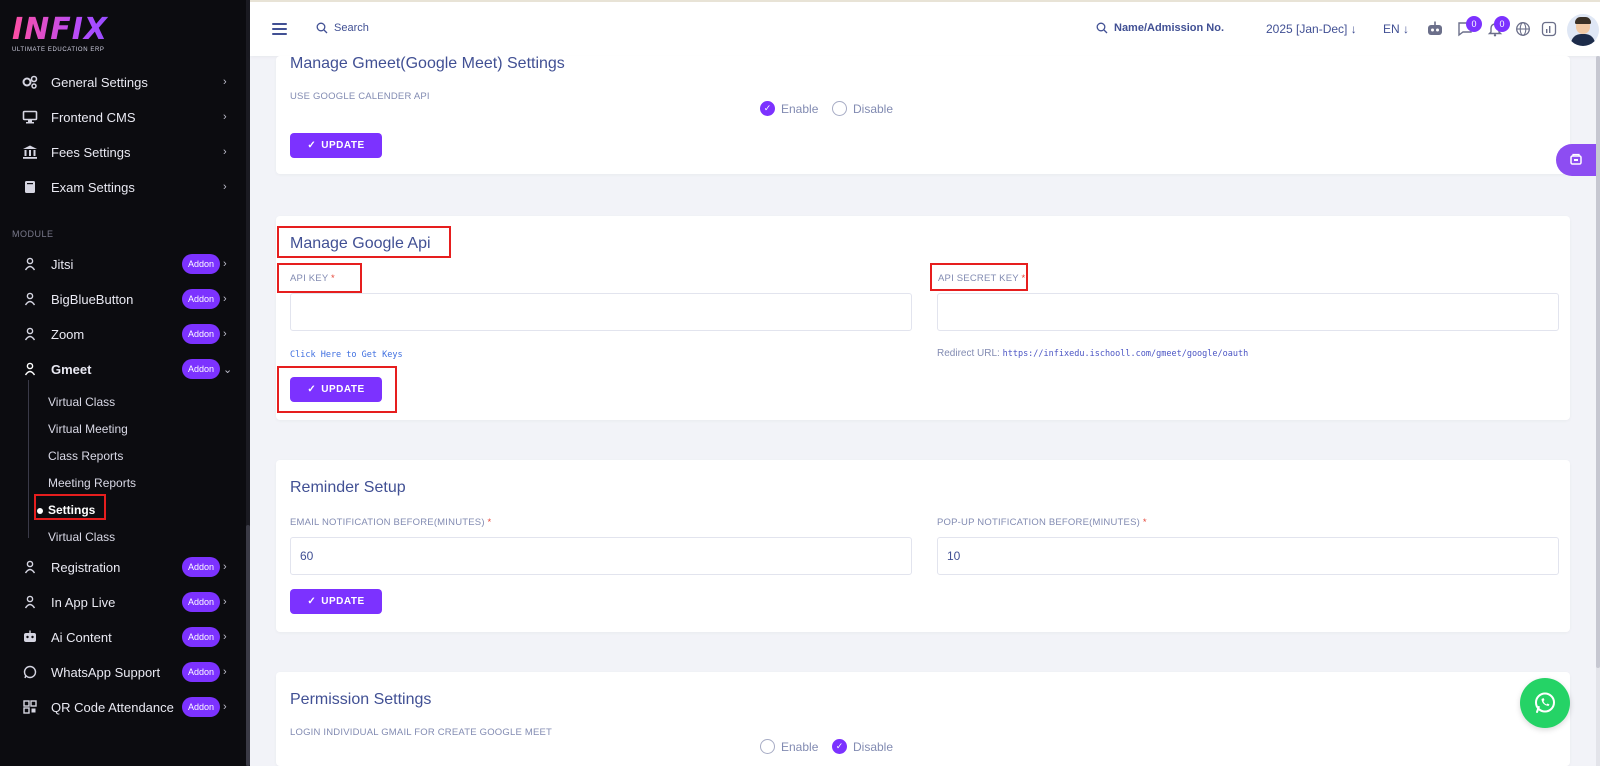 Image resolution: width=1600 pixels, height=766 pixels. What do you see at coordinates (1598, 411) in the screenshot?
I see `page-scrollbar` at bounding box center [1598, 411].